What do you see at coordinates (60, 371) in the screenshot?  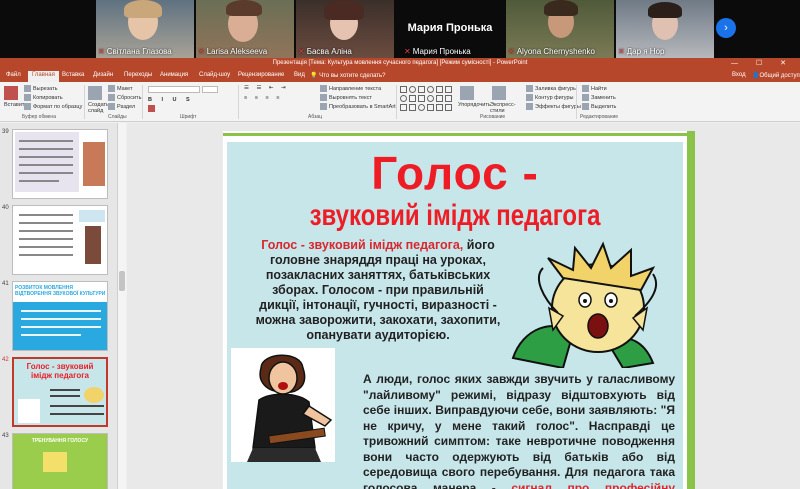 I see `thumbnail-title: Голос - звуковий імідж педагога` at bounding box center [60, 371].